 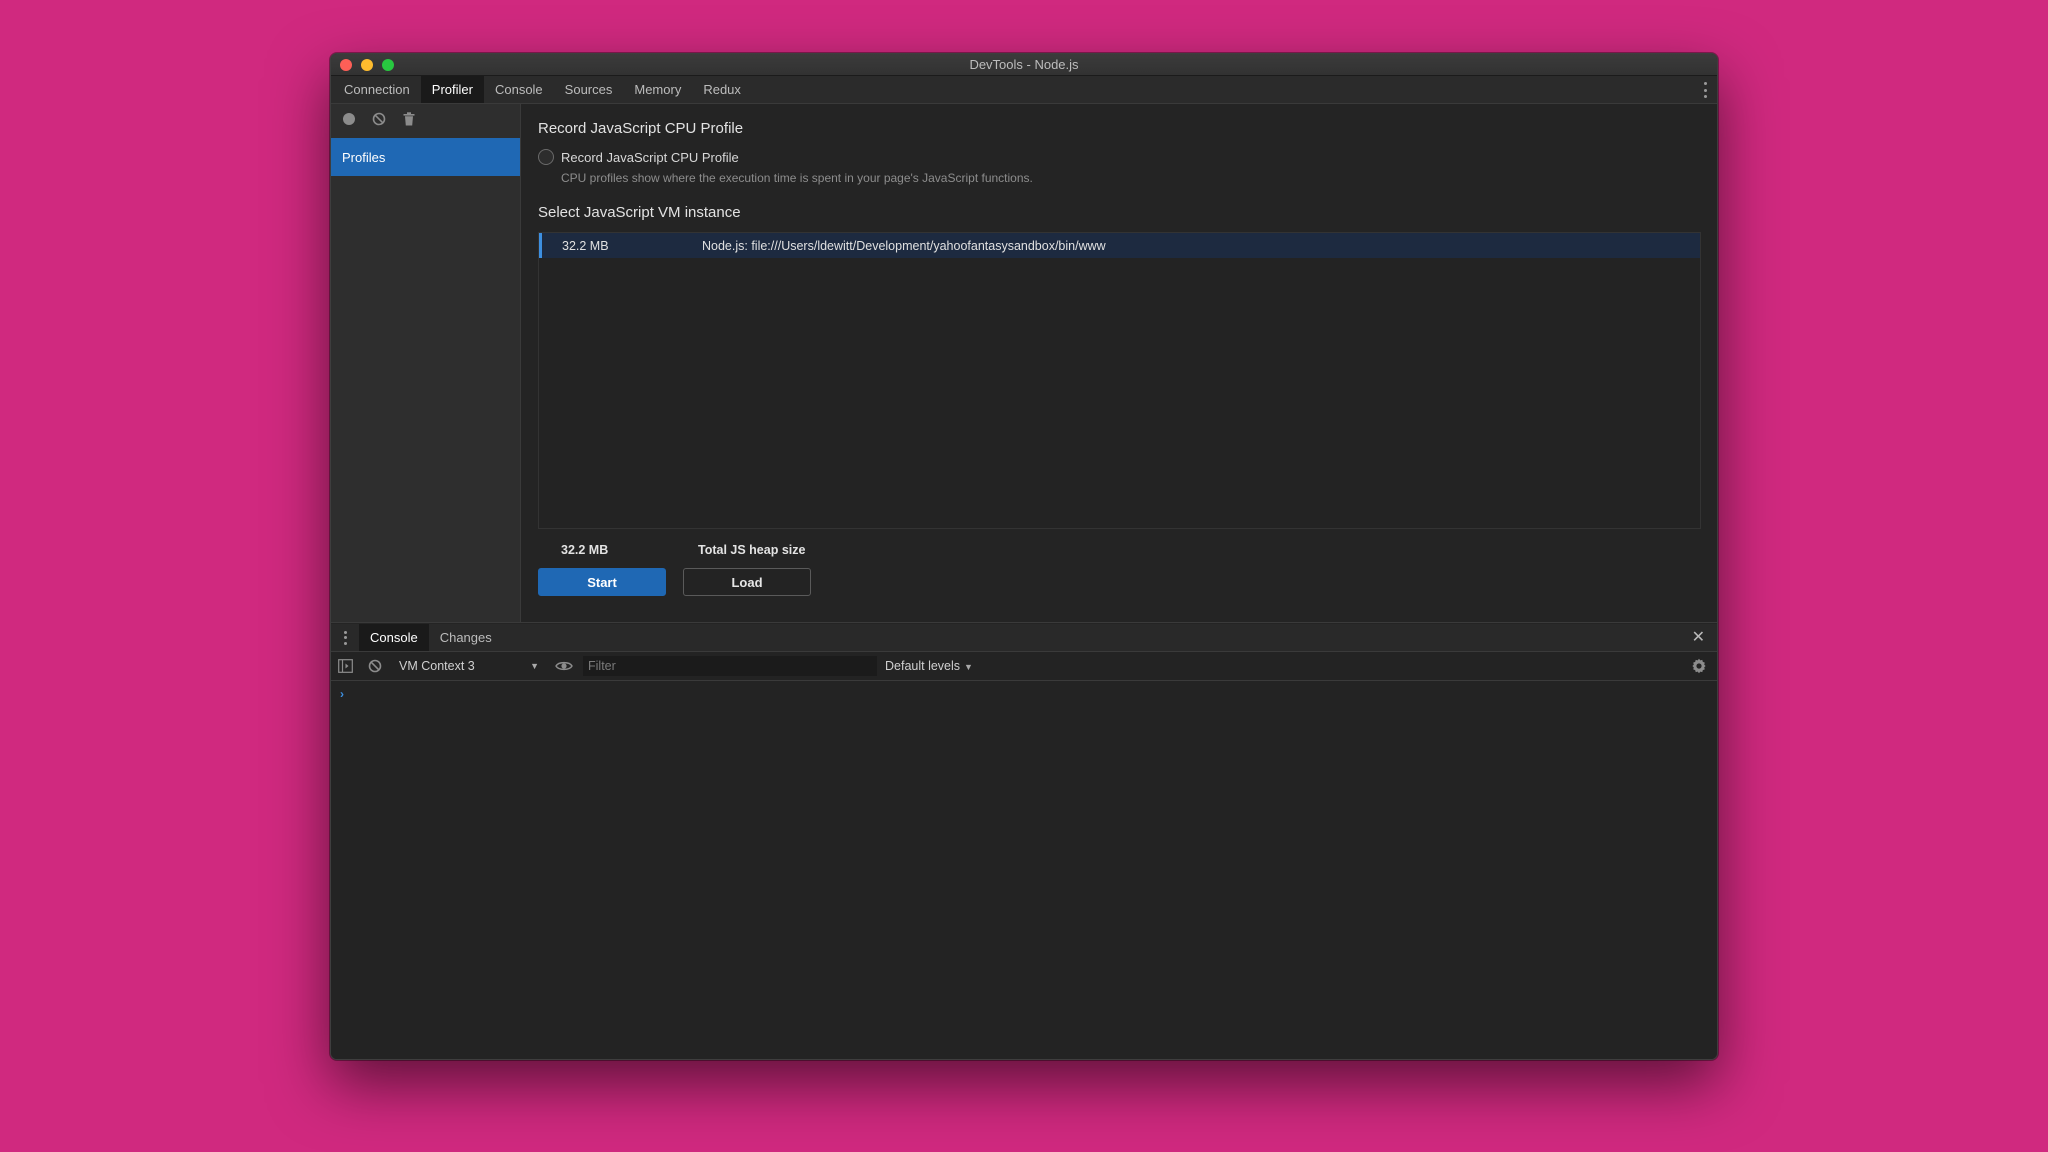 What do you see at coordinates (466, 637) in the screenshot?
I see `drawer-tab-changes: Changes` at bounding box center [466, 637].